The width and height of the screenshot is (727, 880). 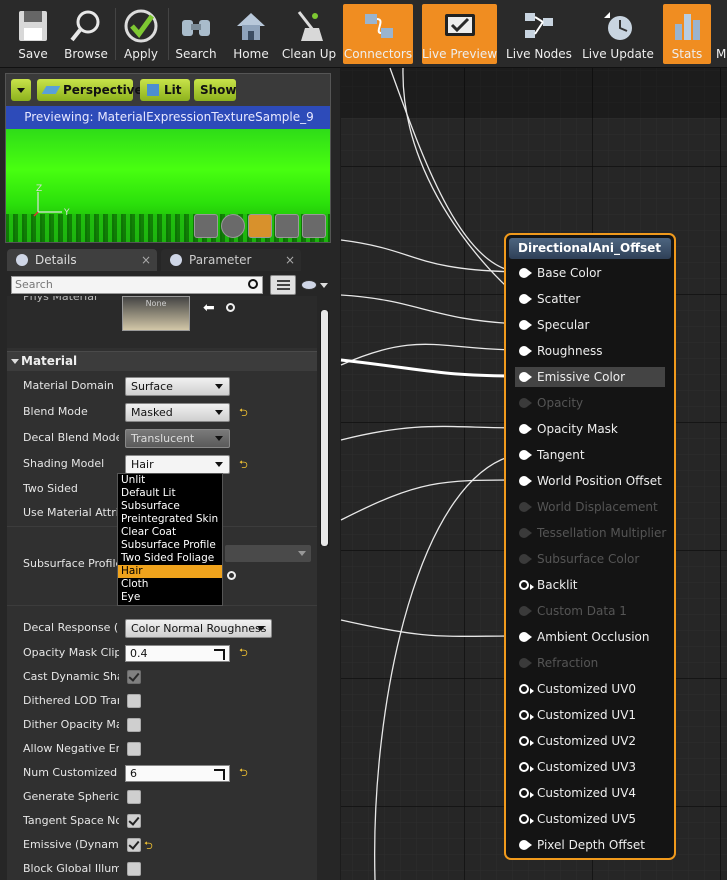 I want to click on mesh-preview-icon, so click(x=314, y=226).